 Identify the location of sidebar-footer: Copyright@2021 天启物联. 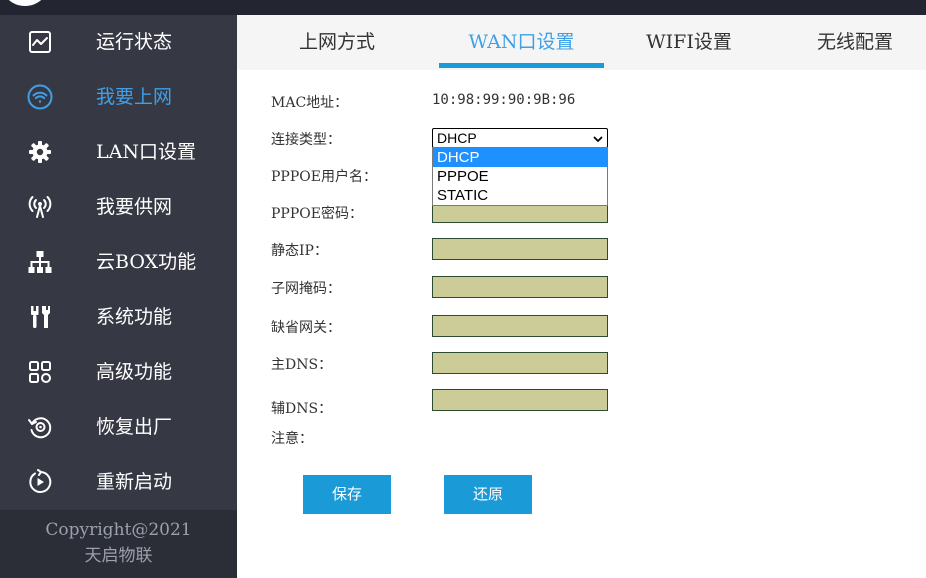
(118, 544).